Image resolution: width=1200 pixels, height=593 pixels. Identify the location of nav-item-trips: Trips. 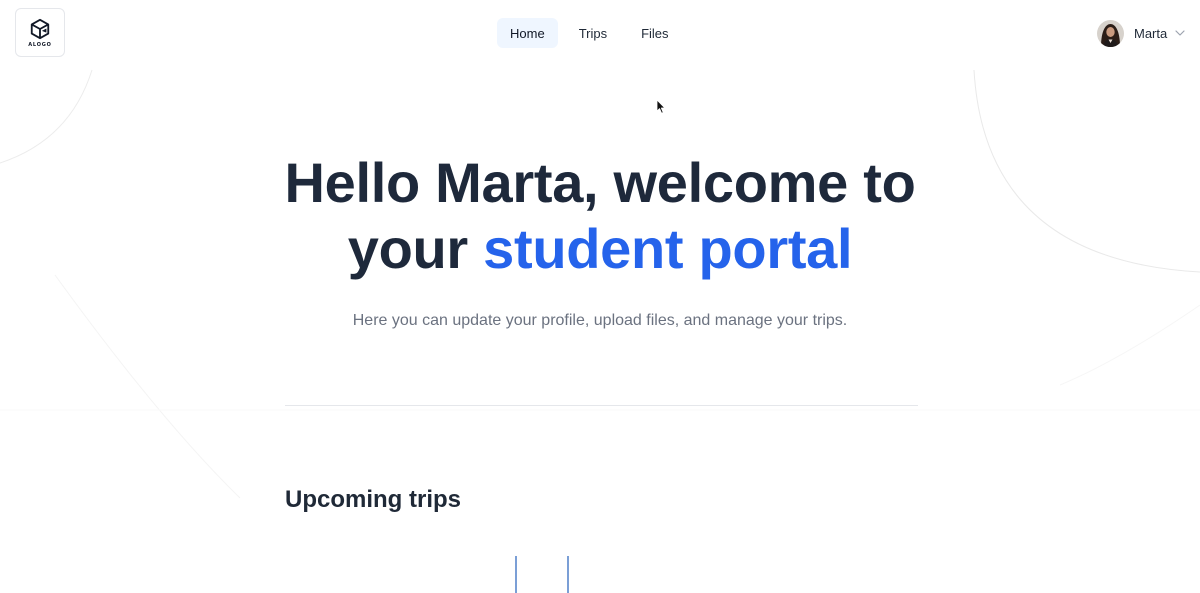
(593, 33).